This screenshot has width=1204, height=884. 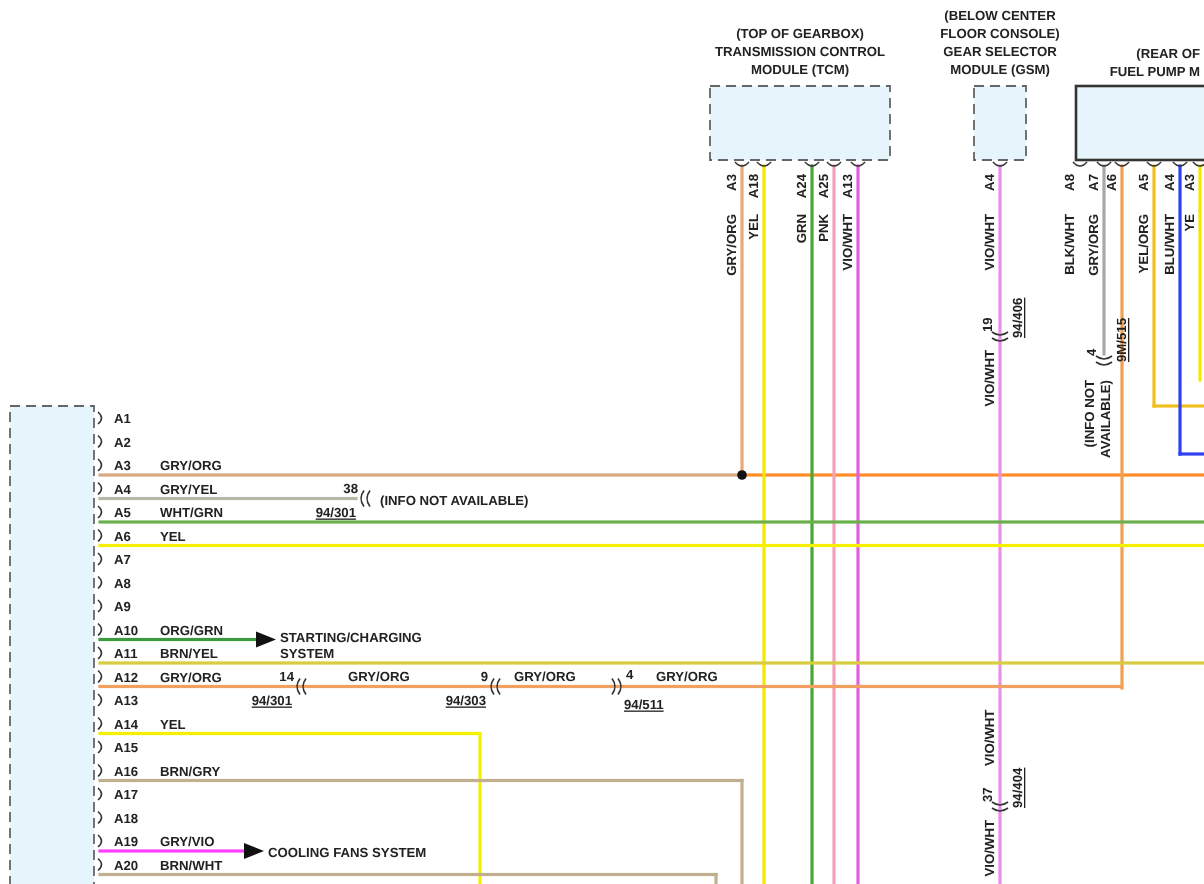 What do you see at coordinates (742, 475) in the screenshot?
I see `junction-dot` at bounding box center [742, 475].